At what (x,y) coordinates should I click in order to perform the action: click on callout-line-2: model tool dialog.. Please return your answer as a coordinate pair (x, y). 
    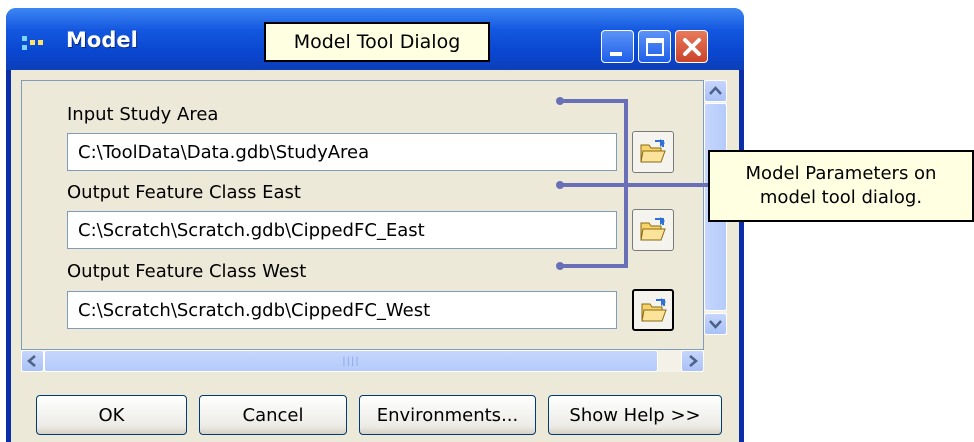
    Looking at the image, I should click on (841, 197).